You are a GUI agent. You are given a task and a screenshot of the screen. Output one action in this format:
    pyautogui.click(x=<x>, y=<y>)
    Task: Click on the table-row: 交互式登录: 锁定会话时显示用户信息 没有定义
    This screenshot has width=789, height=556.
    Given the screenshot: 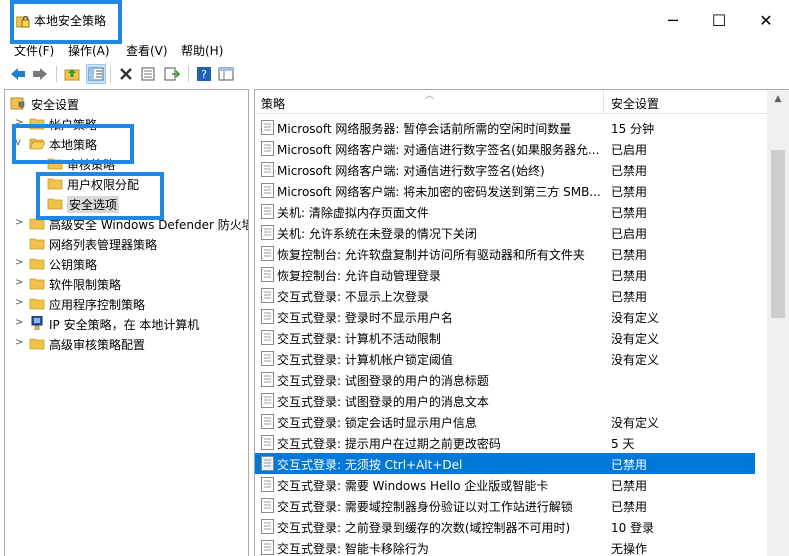 What is the action you would take?
    pyautogui.click(x=505, y=421)
    